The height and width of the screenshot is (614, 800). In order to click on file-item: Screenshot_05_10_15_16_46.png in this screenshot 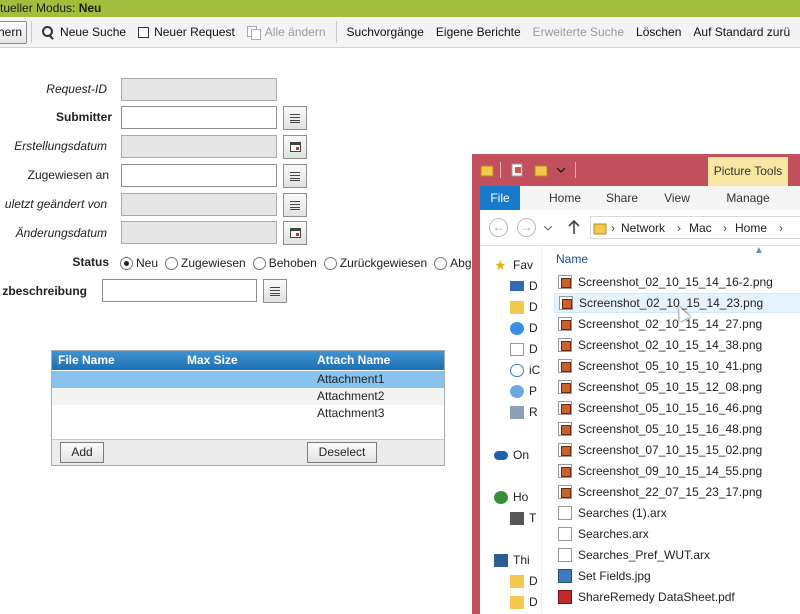, I will do `click(677, 408)`.